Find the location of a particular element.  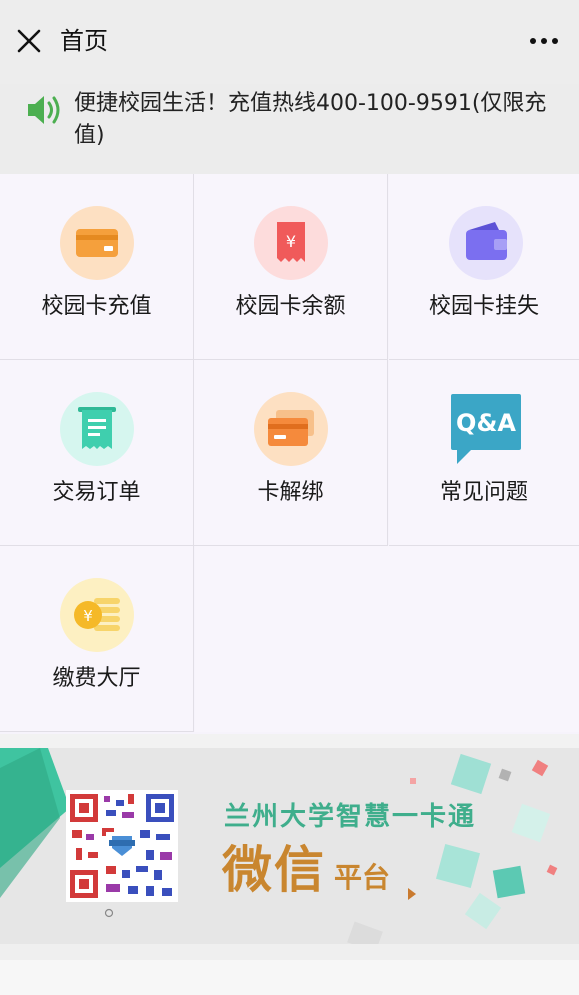

grid-item-faq: Q&A 常见问题 is located at coordinates (484, 453).